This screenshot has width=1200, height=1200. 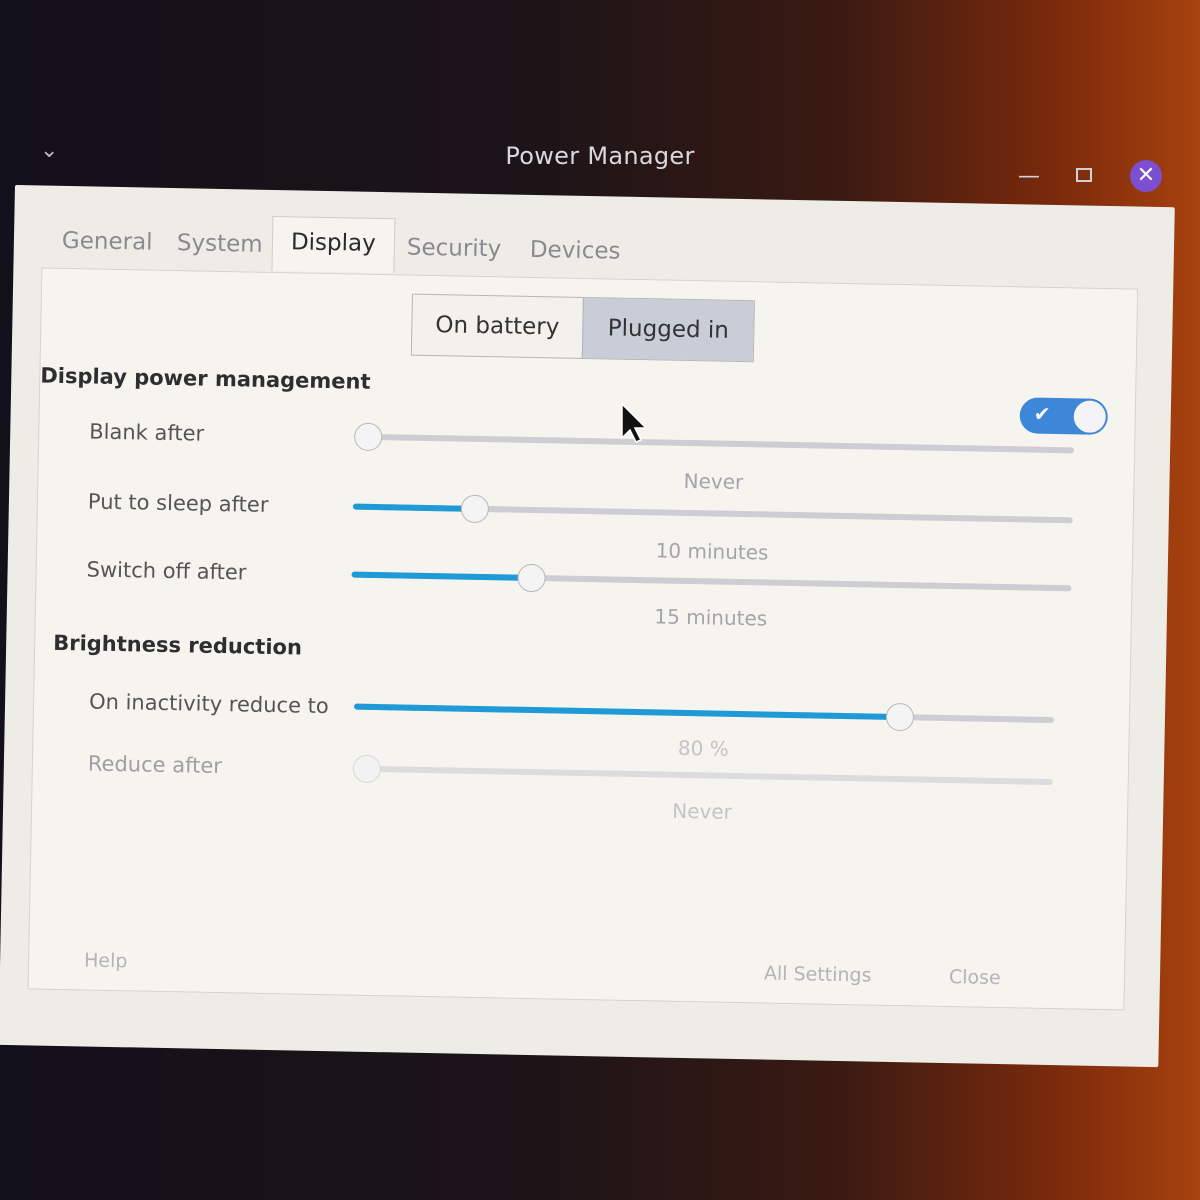 I want to click on close-icon: ✕, so click(x=1146, y=176).